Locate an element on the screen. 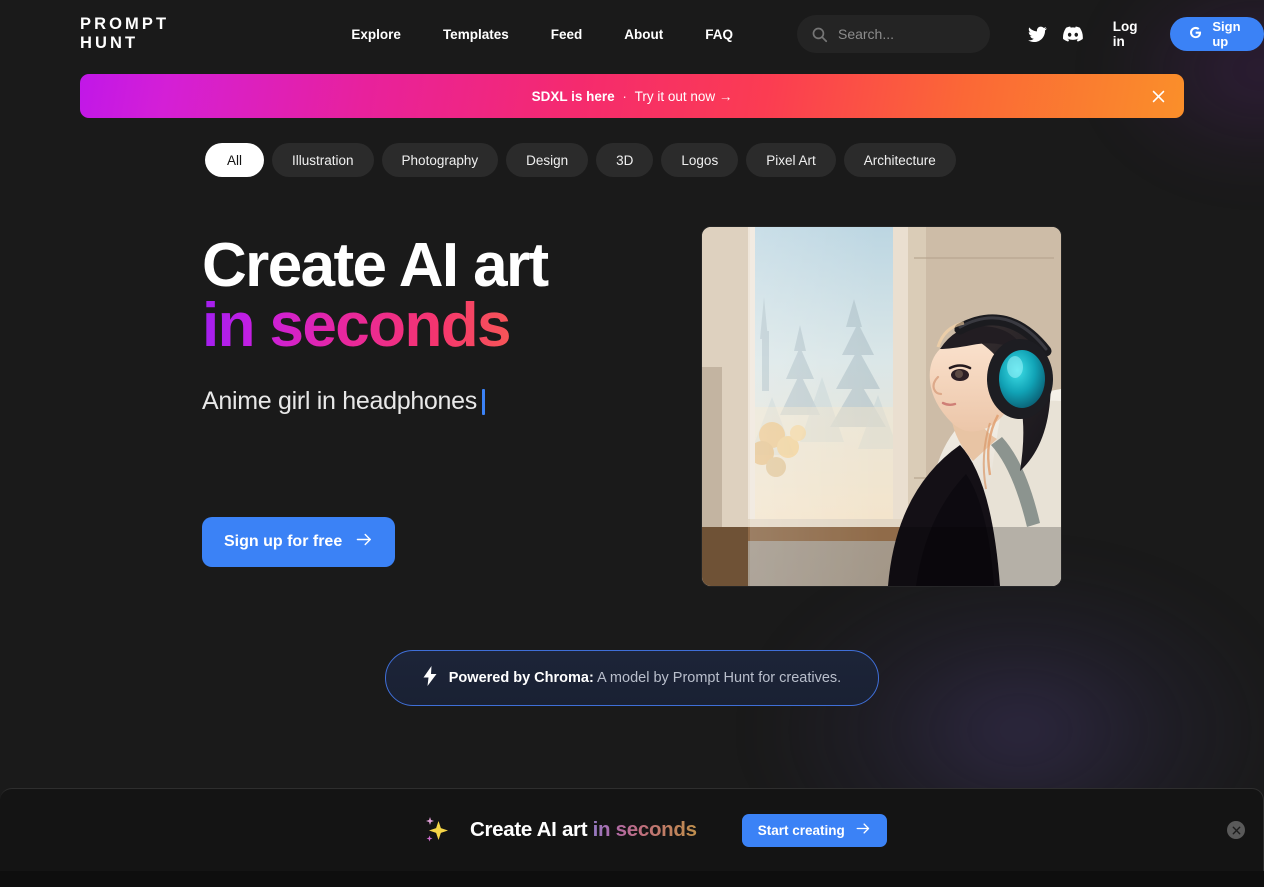 This screenshot has height=887, width=1264. site-logo: PROMPT HUNT is located at coordinates (138, 34).